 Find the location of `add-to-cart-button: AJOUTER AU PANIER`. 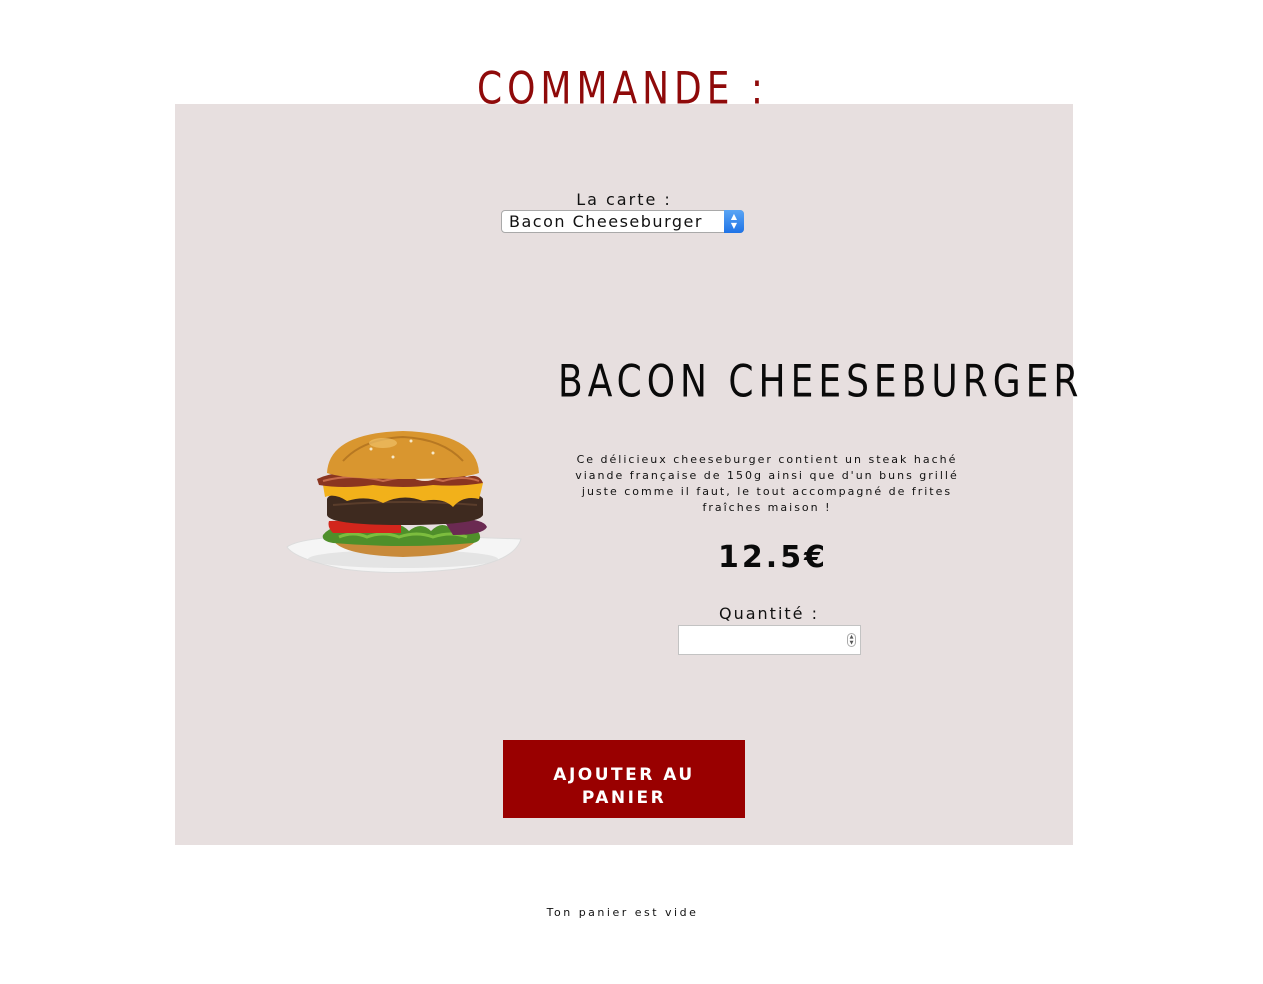

add-to-cart-button: AJOUTER AU PANIER is located at coordinates (624, 779).